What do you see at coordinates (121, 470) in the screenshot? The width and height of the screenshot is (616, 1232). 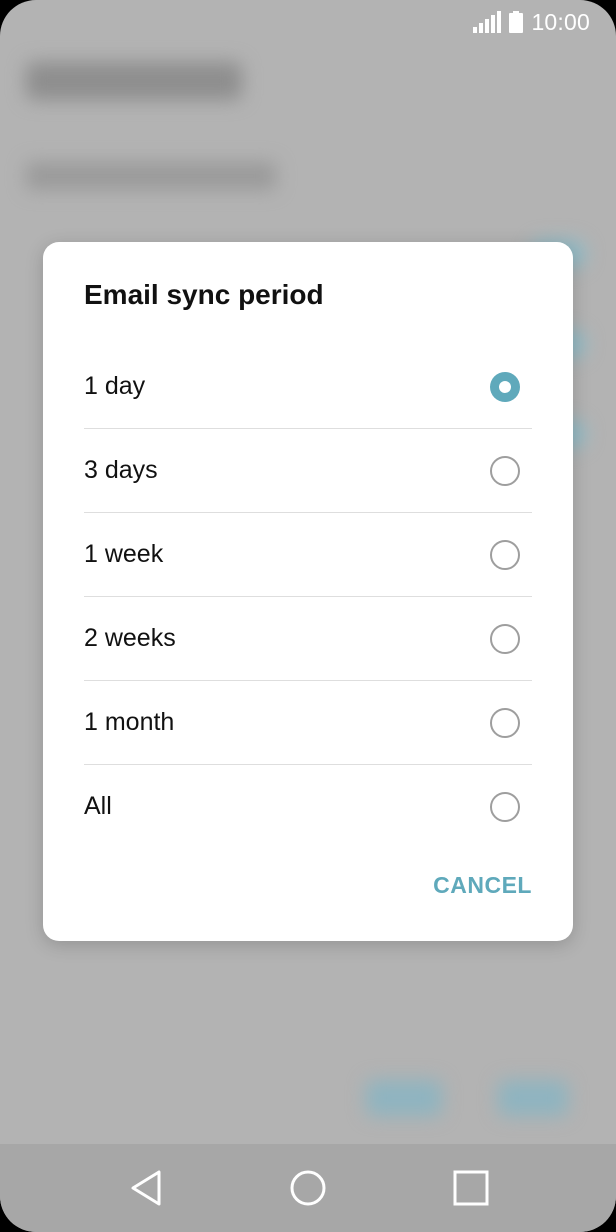 I see `option-label: 3 days` at bounding box center [121, 470].